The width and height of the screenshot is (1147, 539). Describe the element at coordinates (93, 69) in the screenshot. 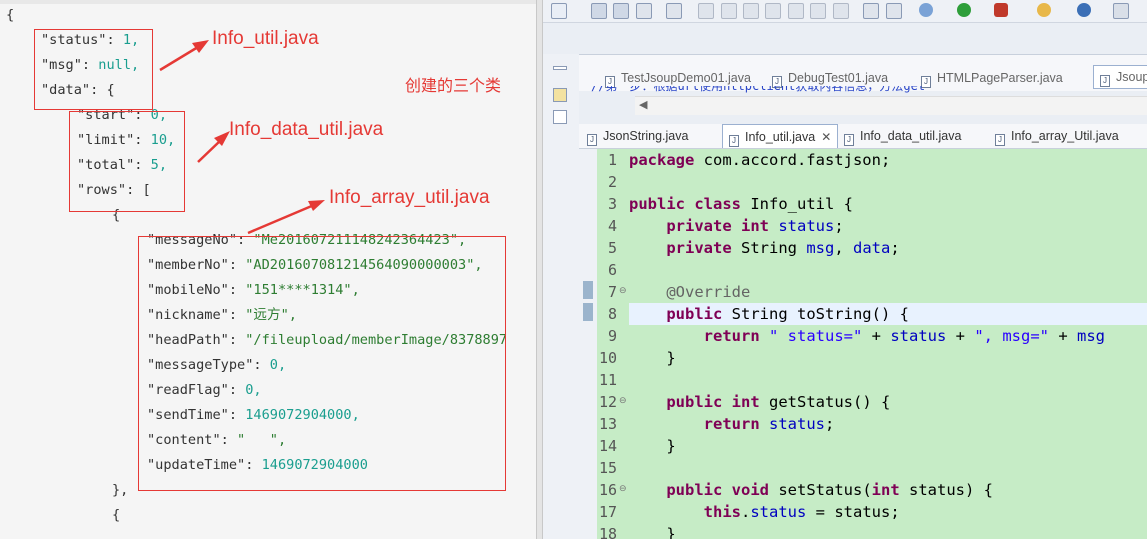

I see `info-util-box` at that location.